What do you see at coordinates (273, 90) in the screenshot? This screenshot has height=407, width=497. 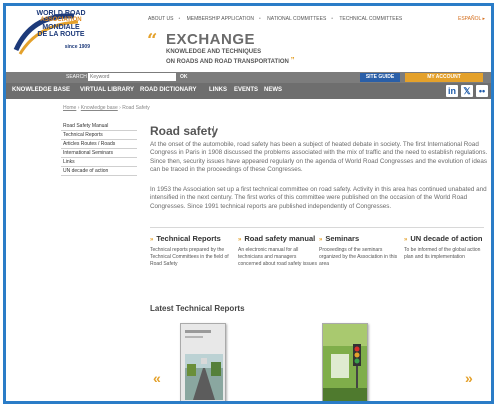 I see `nav-news: NEWS` at bounding box center [273, 90].